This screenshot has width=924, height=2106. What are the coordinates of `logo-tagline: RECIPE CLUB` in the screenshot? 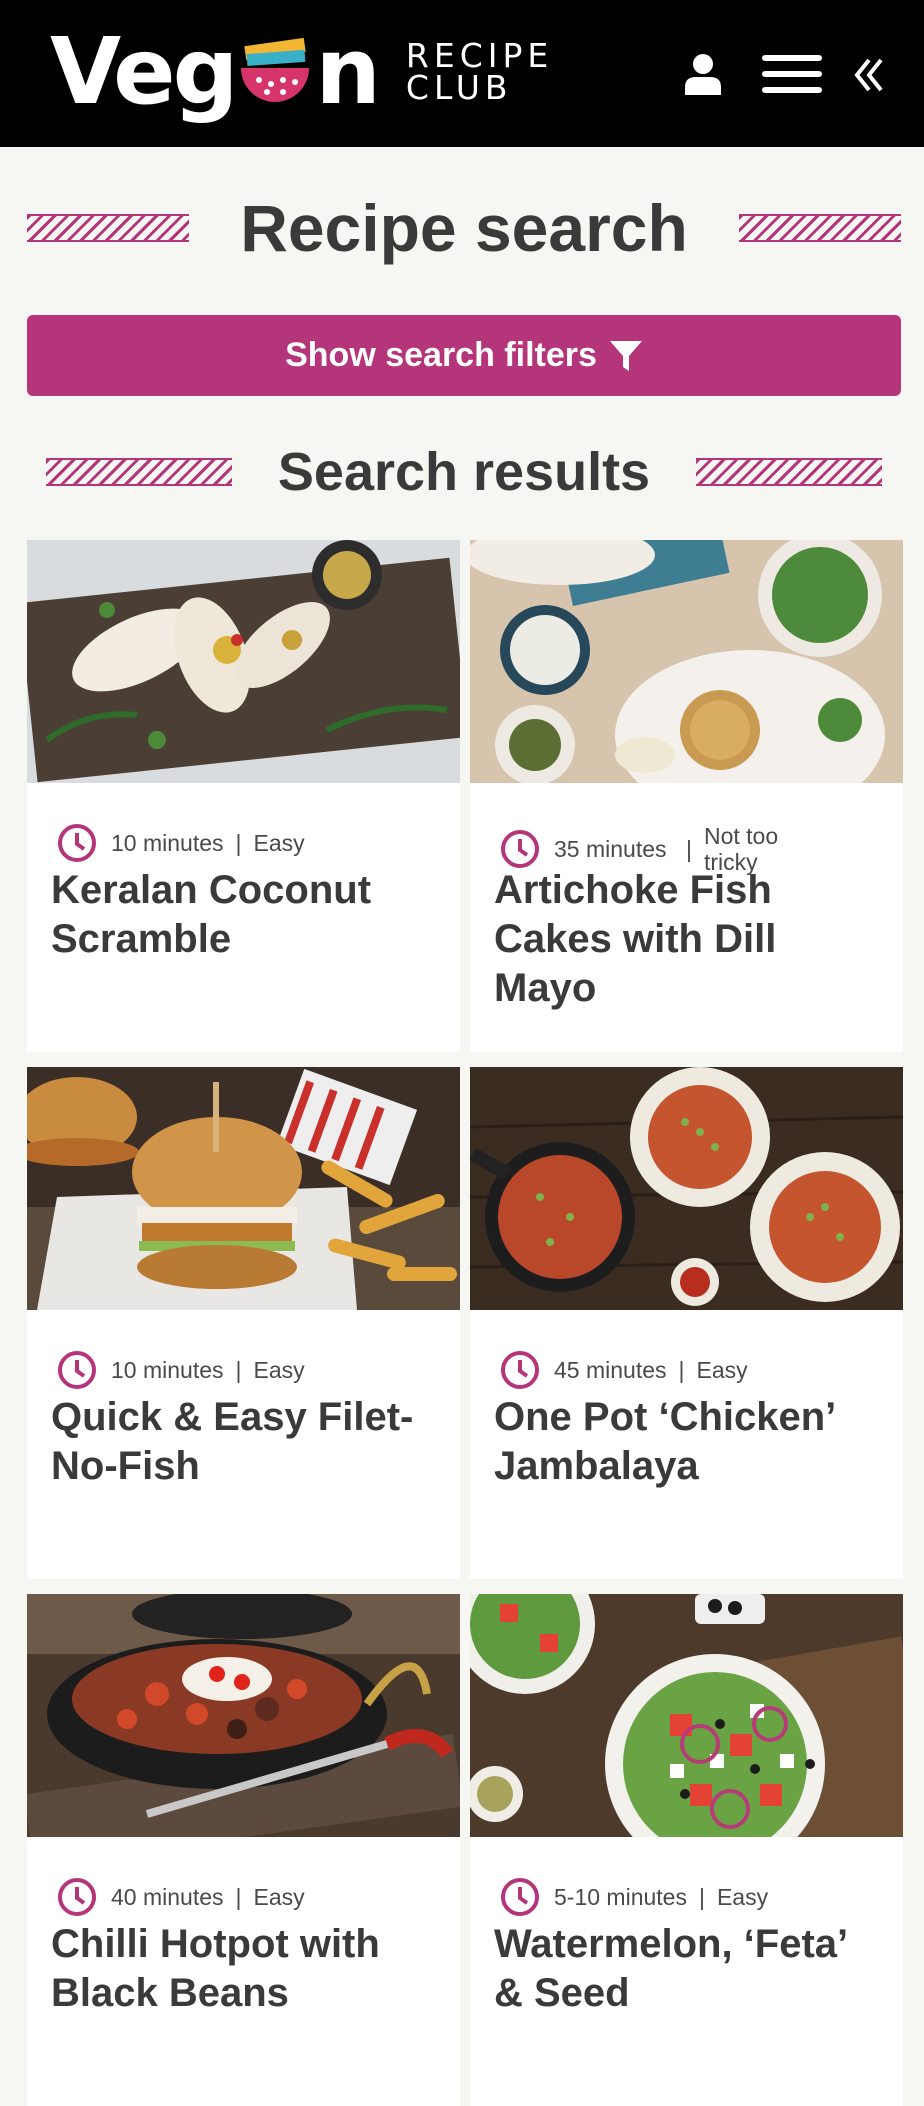 It's located at (479, 73).